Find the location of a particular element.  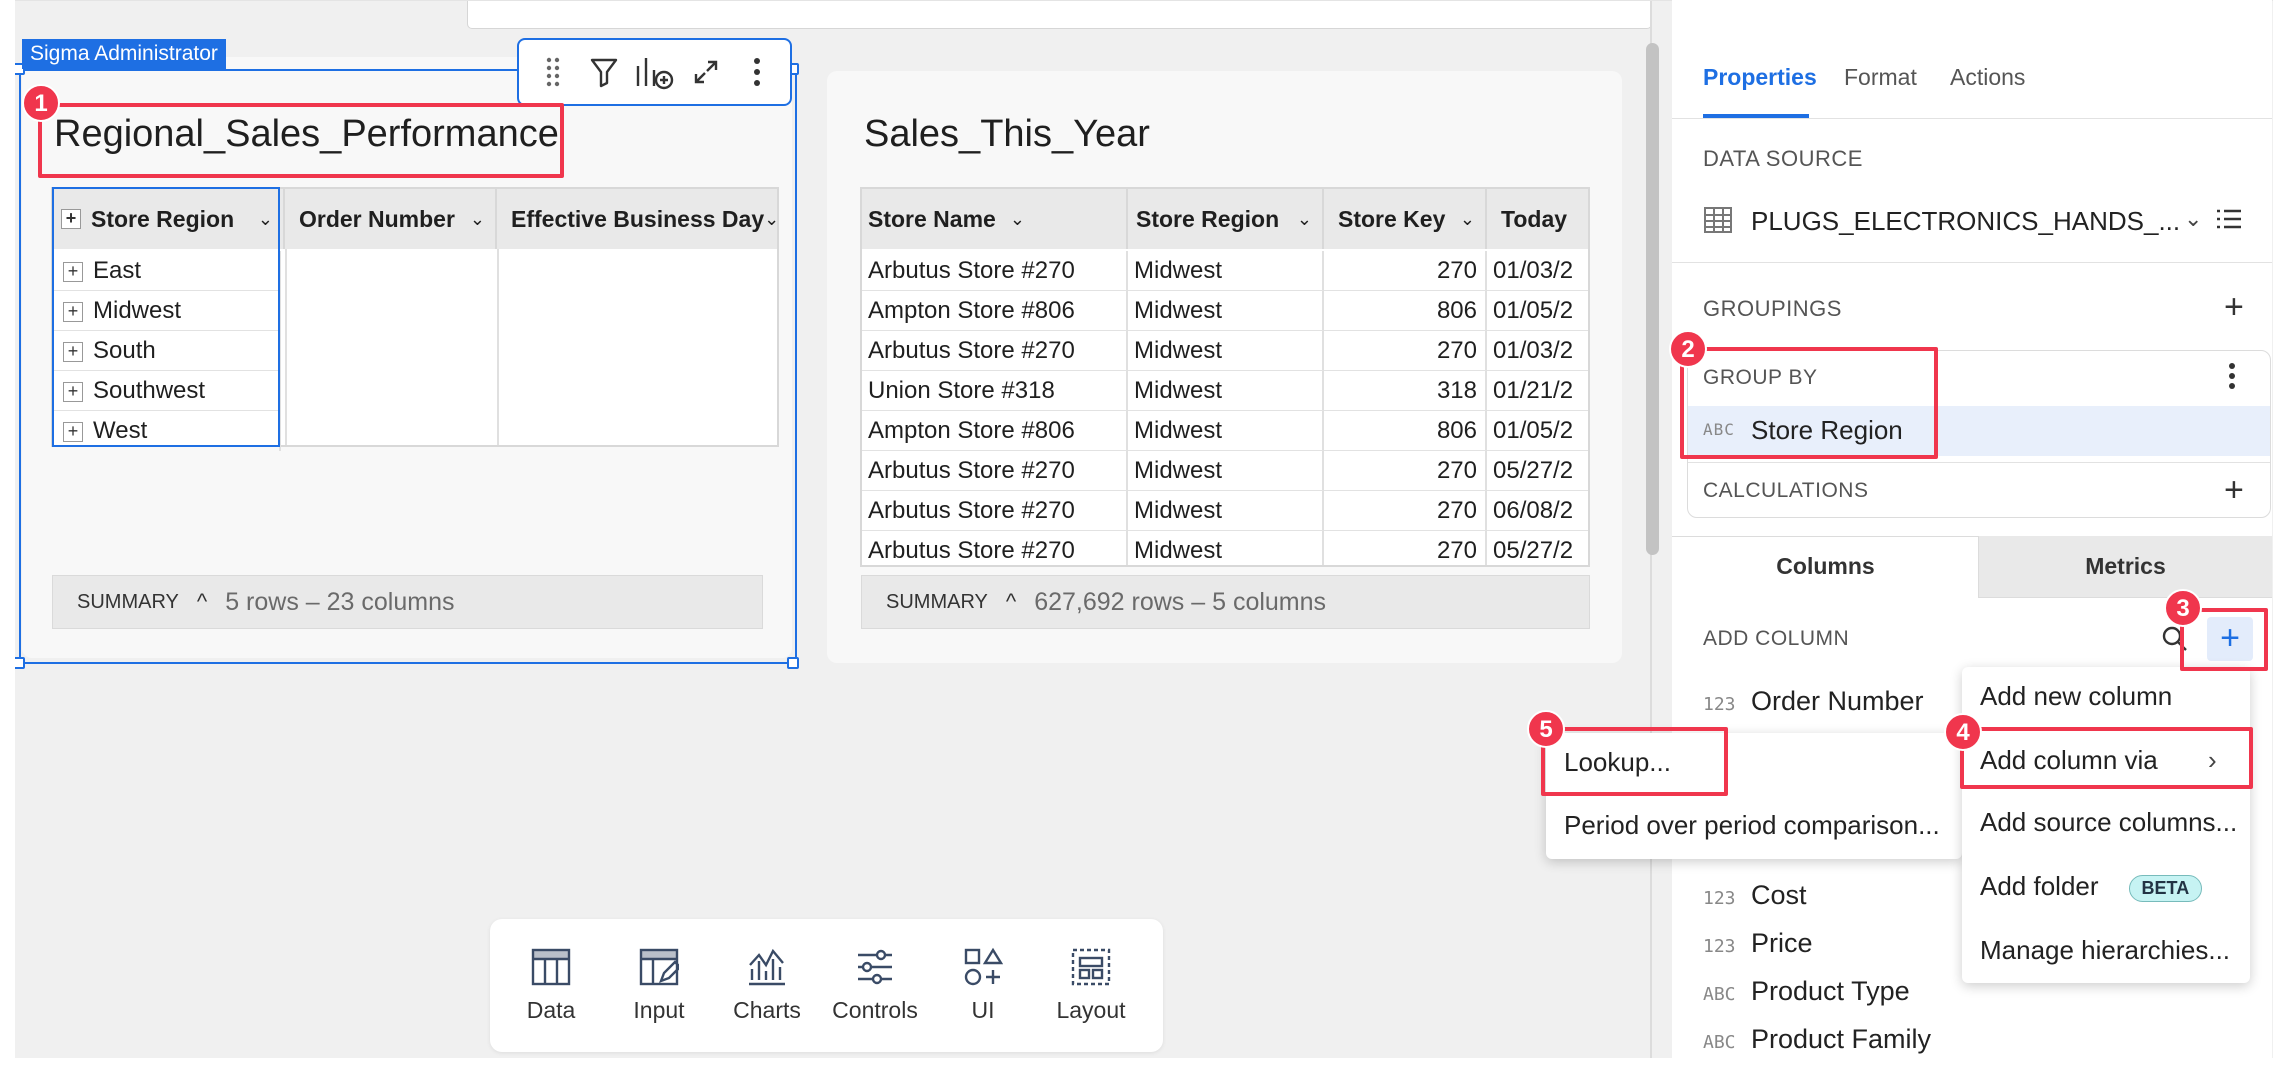

canvas-top-field is located at coordinates (1059, 15).